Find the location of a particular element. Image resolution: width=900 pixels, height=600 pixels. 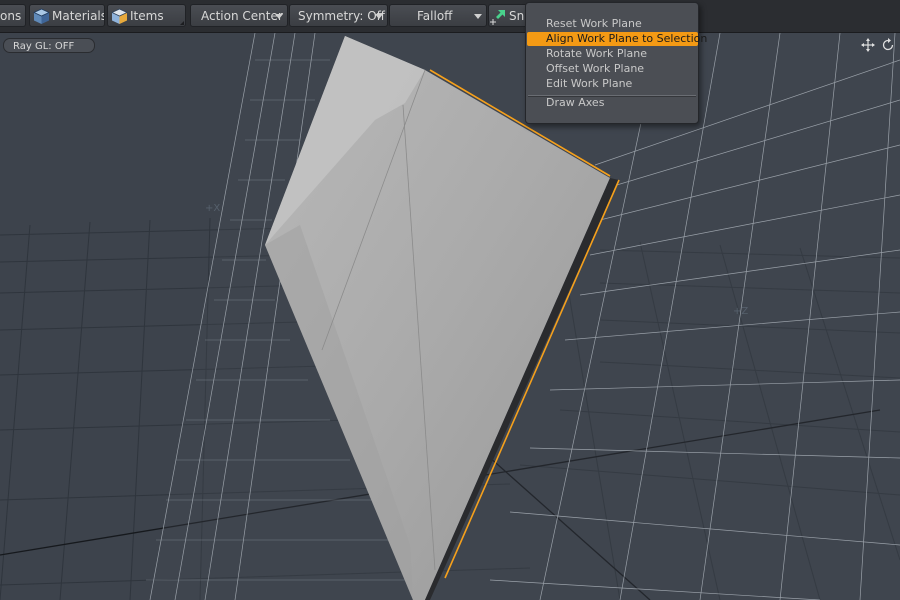

materials-cube-icon is located at coordinates (41, 16).